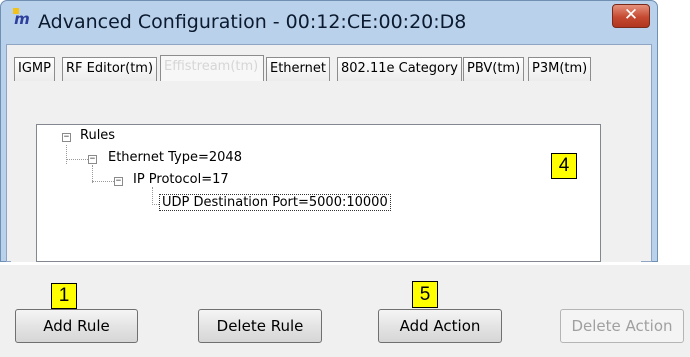 Image resolution: width=690 pixels, height=357 pixels. I want to click on callout-1: 1, so click(64, 296).